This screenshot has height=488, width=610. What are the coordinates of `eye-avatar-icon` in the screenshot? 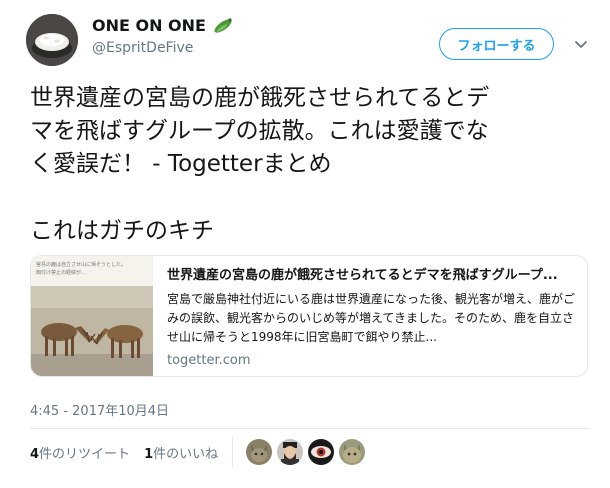 It's located at (321, 452).